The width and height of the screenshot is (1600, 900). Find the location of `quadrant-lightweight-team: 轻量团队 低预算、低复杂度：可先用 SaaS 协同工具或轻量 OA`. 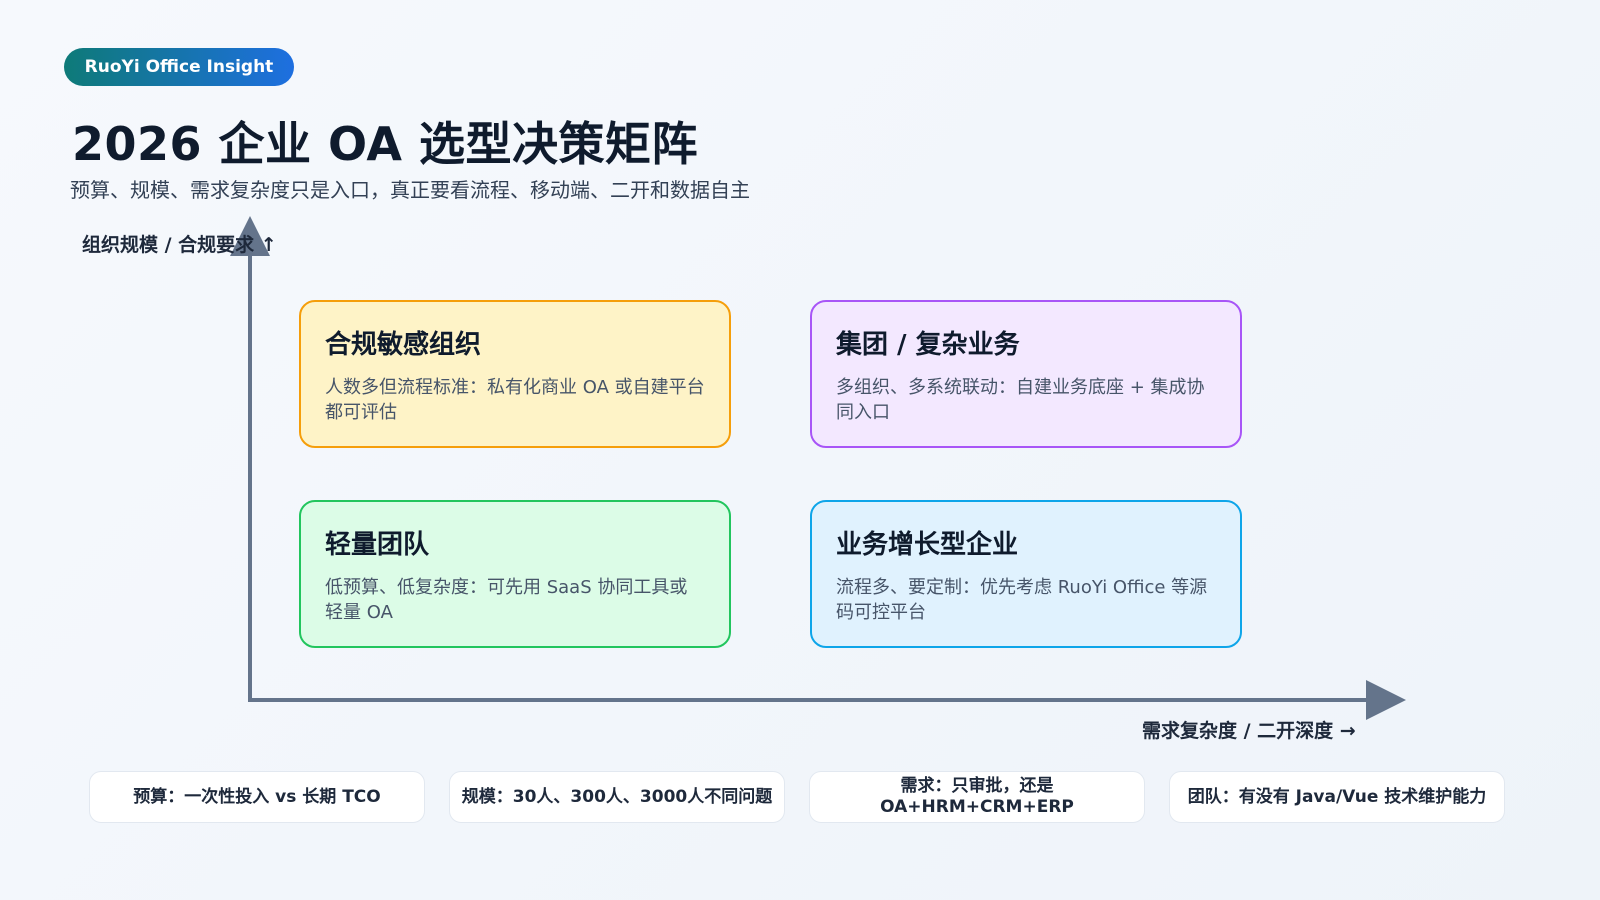

quadrant-lightweight-team: 轻量团队 低预算、低复杂度：可先用 SaaS 协同工具或轻量 OA is located at coordinates (515, 574).